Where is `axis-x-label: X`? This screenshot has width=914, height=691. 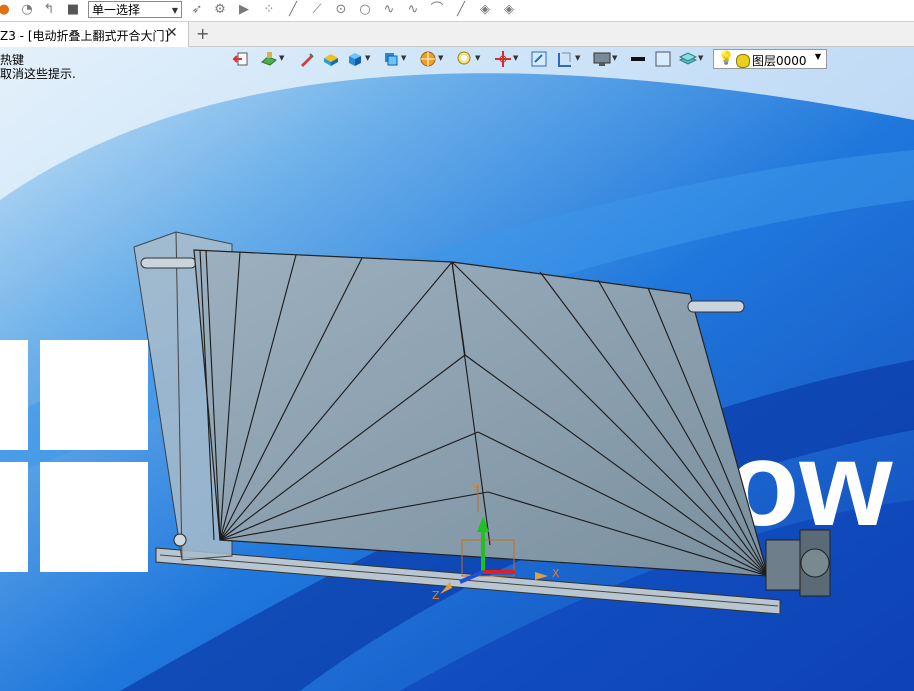
axis-x-label: X is located at coordinates (556, 573).